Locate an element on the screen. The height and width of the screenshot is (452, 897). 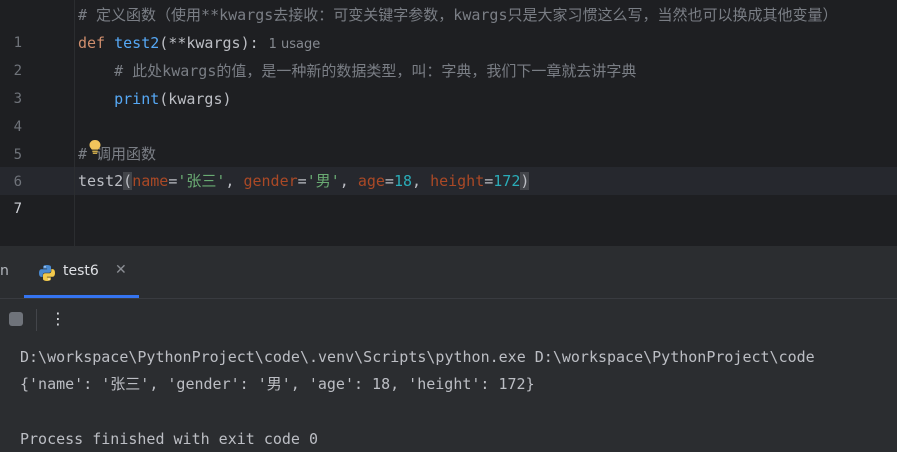
usage-hint: 1 usage is located at coordinates (295, 44).